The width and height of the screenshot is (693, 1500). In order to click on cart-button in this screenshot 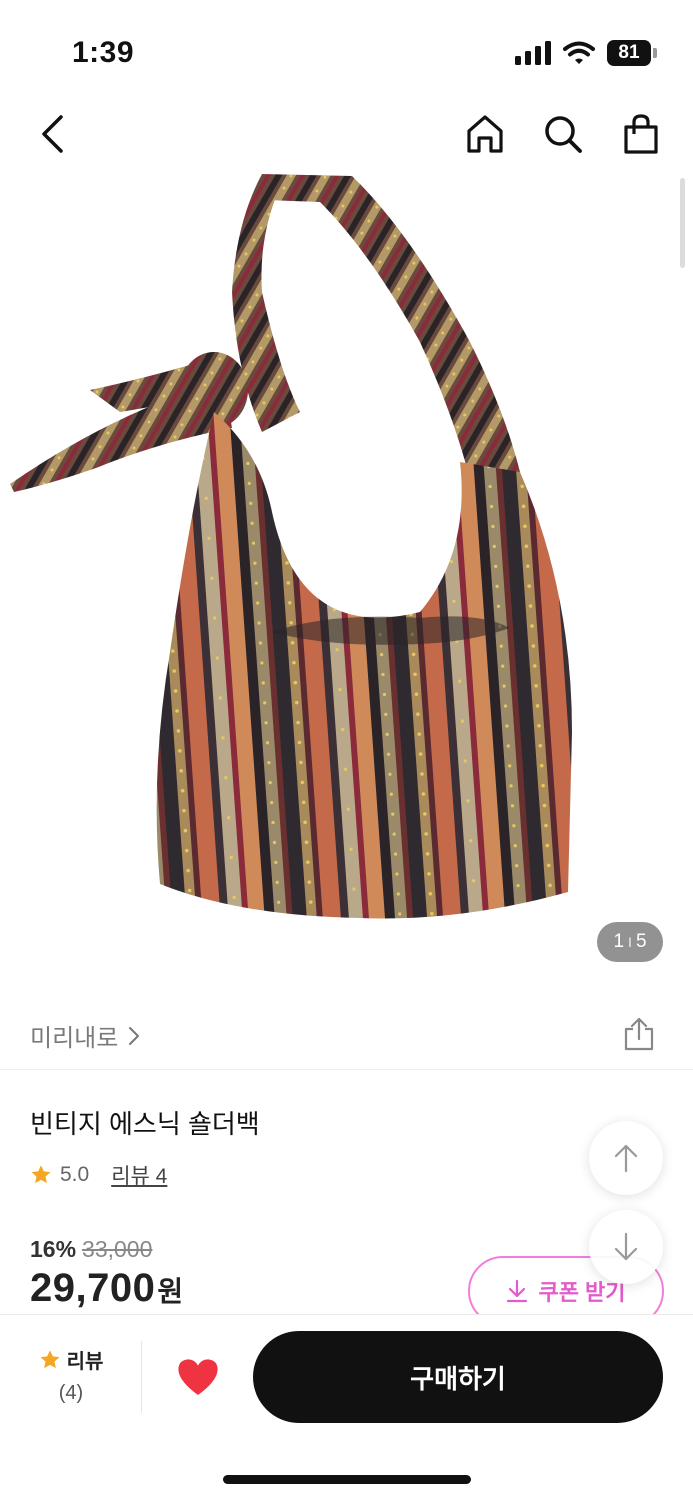, I will do `click(641, 134)`.